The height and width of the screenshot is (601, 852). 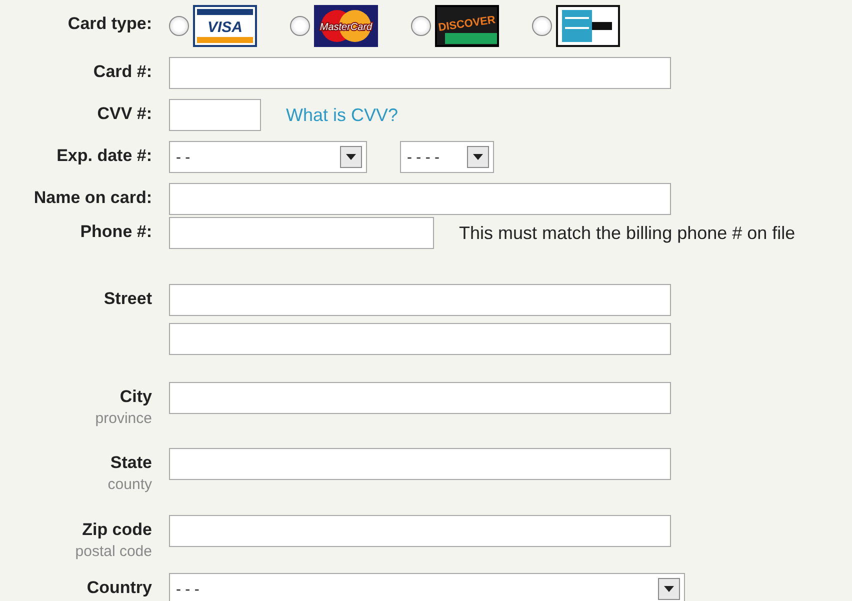 What do you see at coordinates (122, 72) in the screenshot?
I see `field-label: Card #:` at bounding box center [122, 72].